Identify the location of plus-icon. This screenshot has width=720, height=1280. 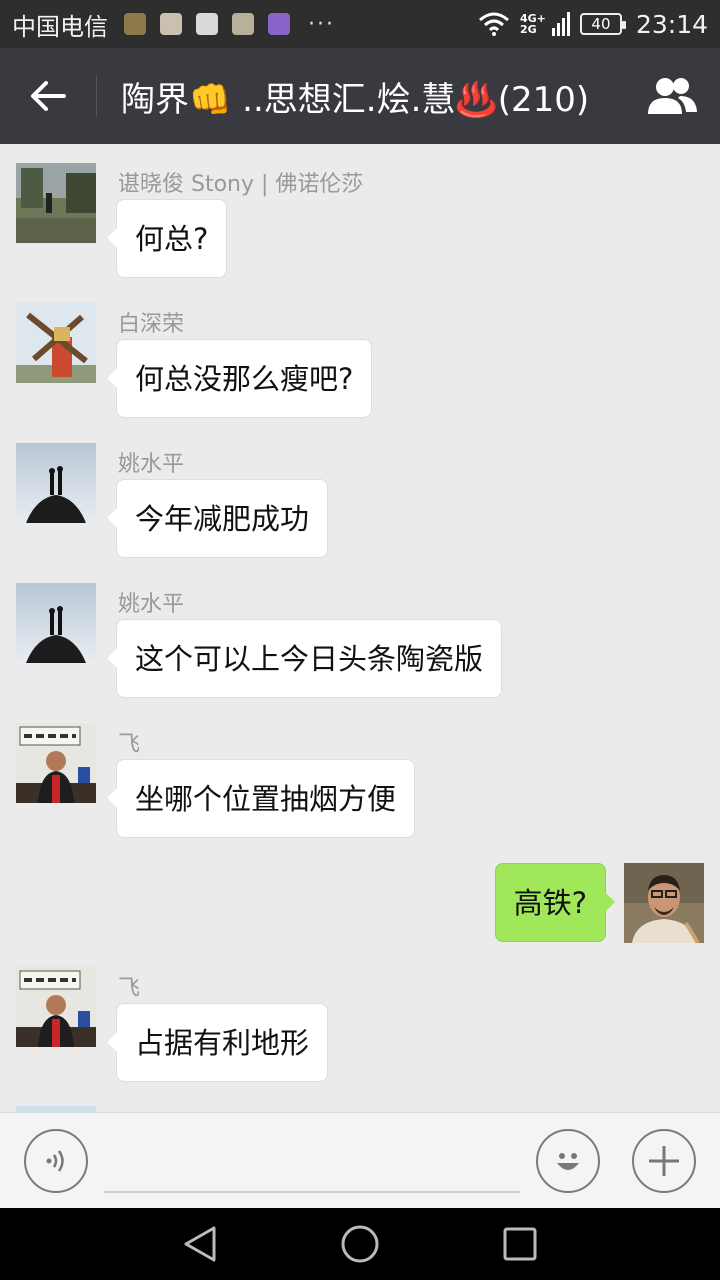
(664, 1161).